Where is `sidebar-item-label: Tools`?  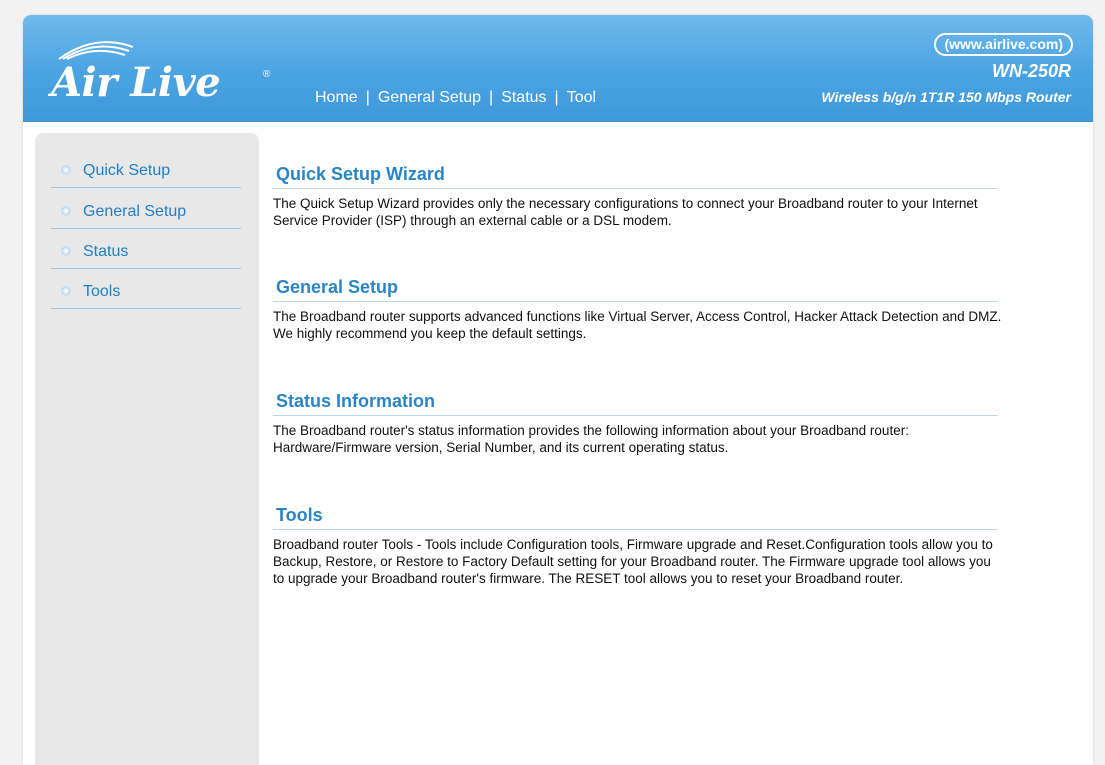
sidebar-item-label: Tools is located at coordinates (102, 291).